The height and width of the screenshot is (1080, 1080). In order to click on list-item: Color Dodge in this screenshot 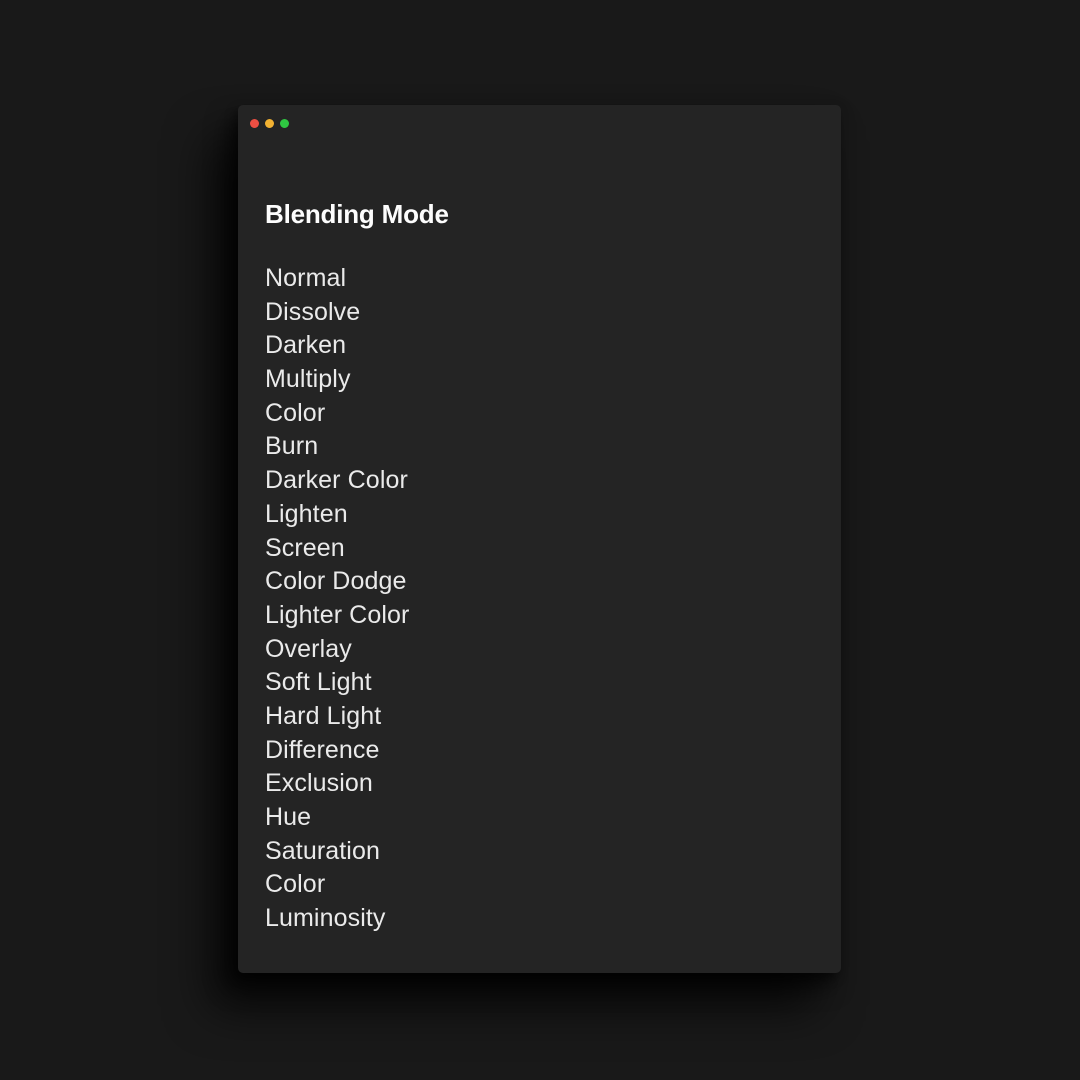, I will do `click(337, 582)`.